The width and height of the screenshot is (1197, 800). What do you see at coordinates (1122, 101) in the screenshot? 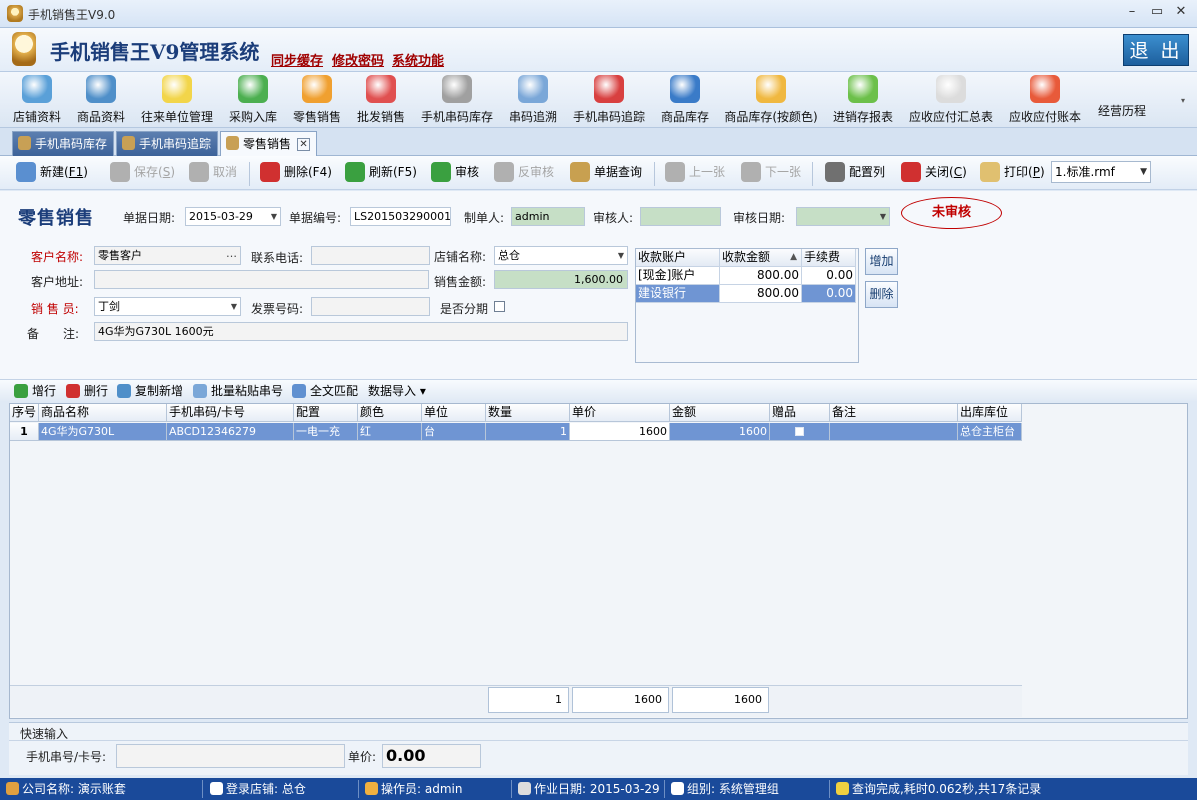
I see `toolbar-business-history: 经营历程` at bounding box center [1122, 101].